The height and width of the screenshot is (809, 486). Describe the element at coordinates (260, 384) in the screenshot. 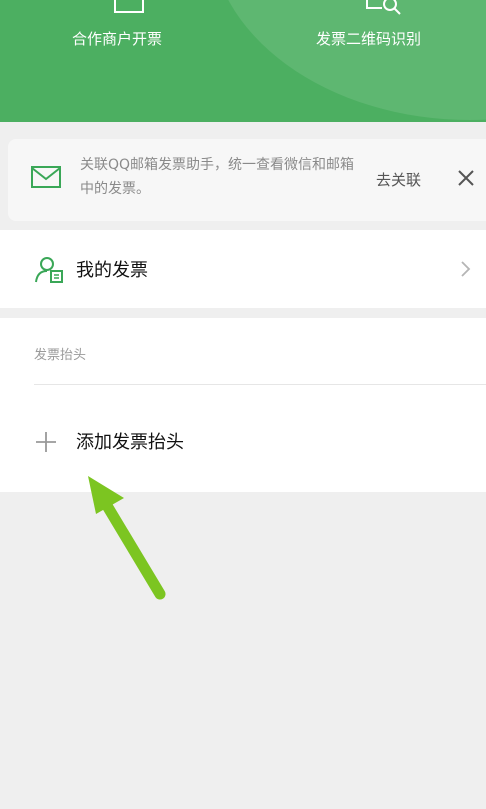

I see `section-divider` at that location.